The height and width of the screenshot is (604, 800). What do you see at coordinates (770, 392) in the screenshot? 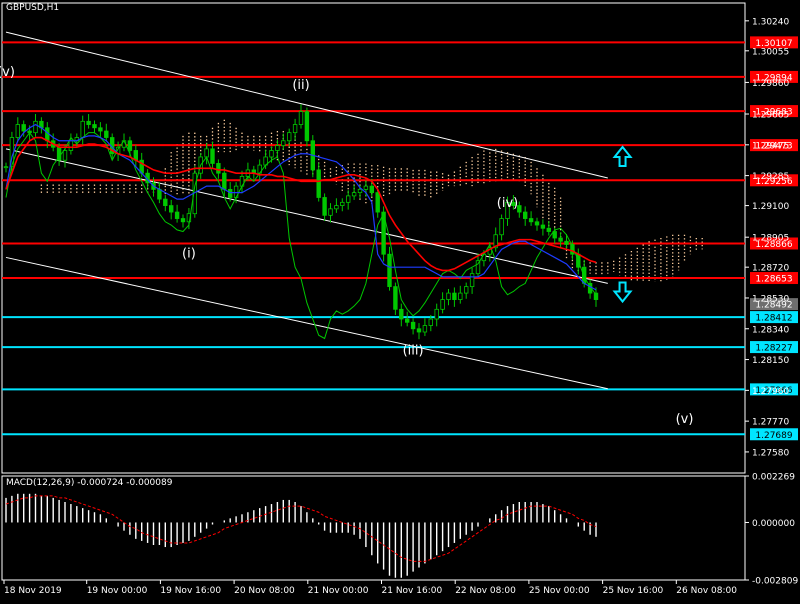
I see `price-tick-label: 1.27960` at bounding box center [770, 392].